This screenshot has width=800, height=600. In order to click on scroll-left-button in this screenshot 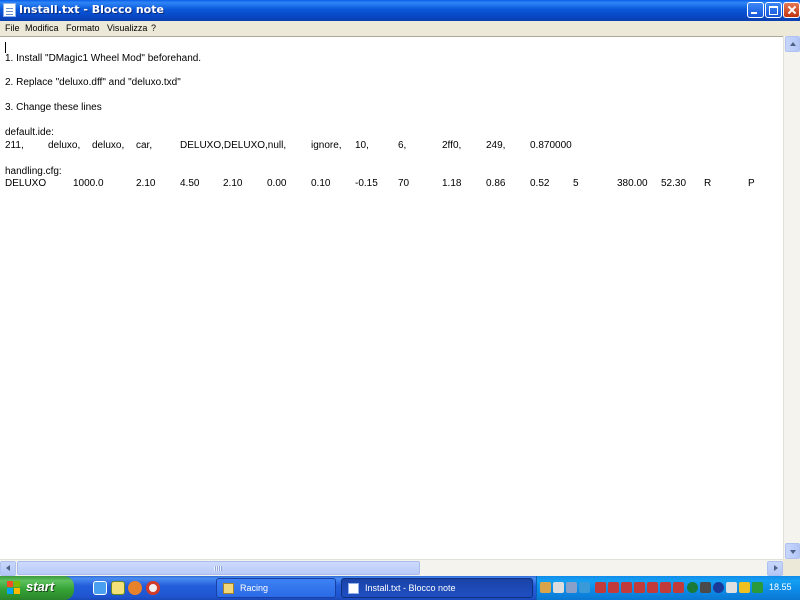, I will do `click(8, 568)`.